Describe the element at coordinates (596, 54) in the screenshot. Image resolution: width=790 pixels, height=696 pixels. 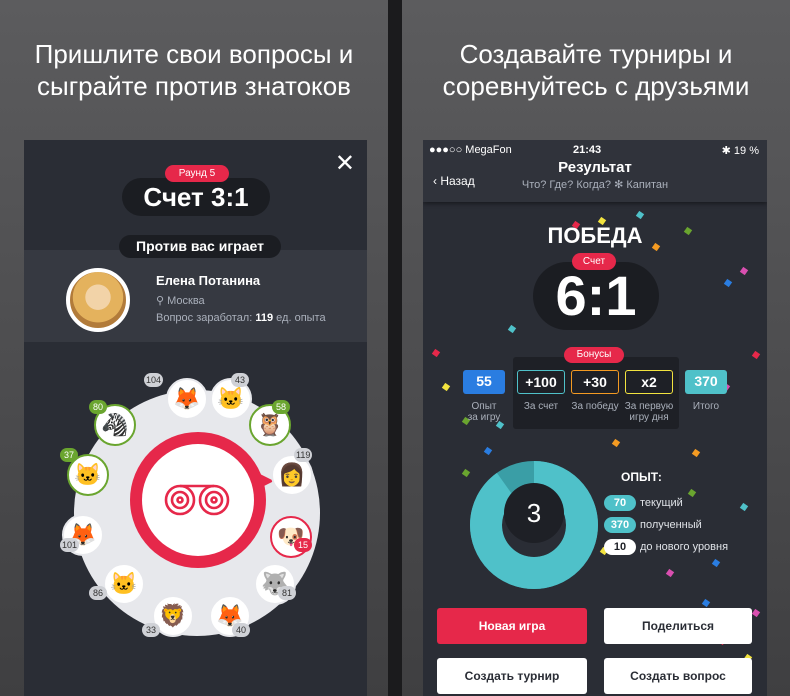
I see `right-caption-line-1: Создавайте турниры и` at that location.